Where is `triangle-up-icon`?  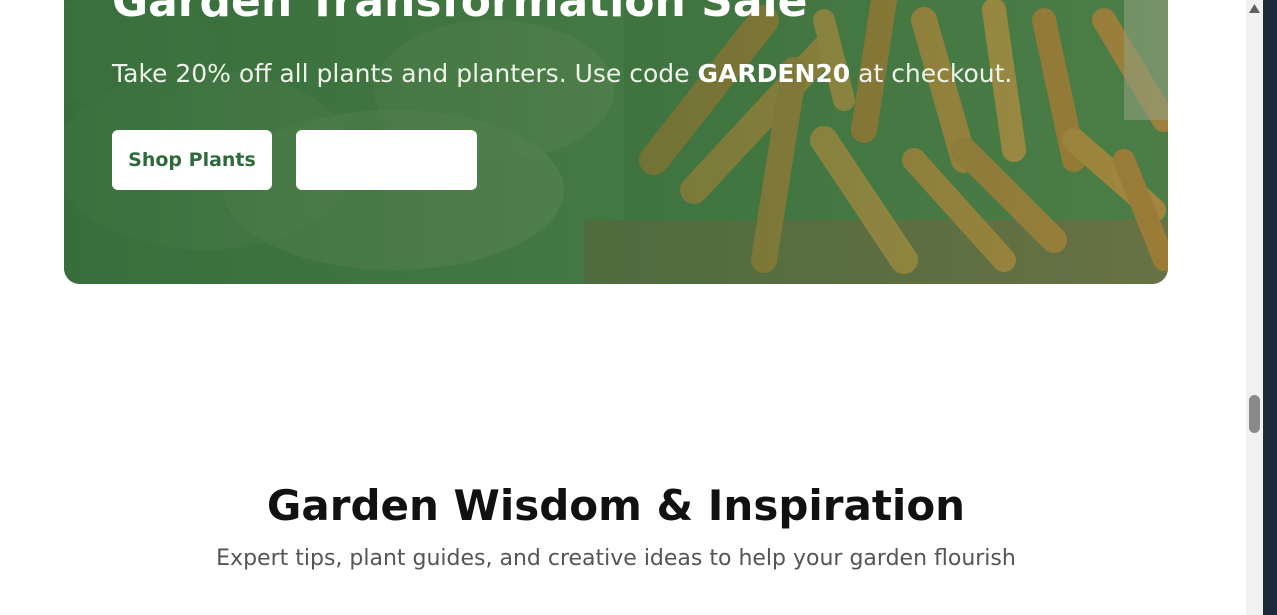 triangle-up-icon is located at coordinates (1254, 8).